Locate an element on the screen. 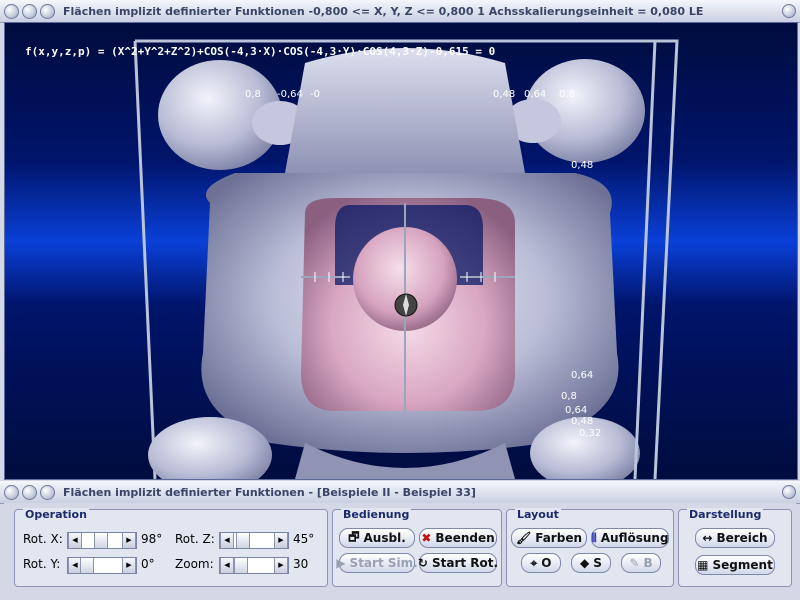 Image resolution: width=800 pixels, height=600 pixels. darstellung-title: Darstellung is located at coordinates (725, 514).